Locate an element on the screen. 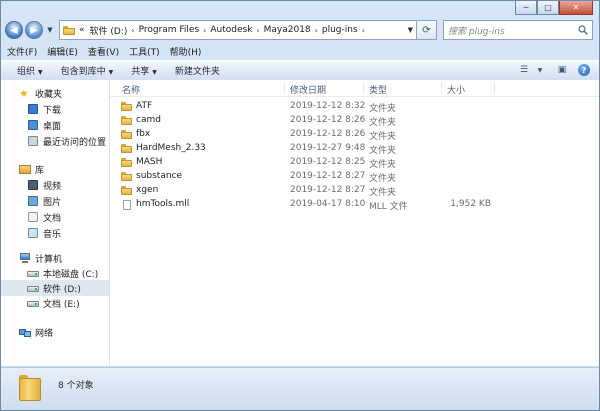 Image resolution: width=600 pixels, height=411 pixels. breadcrumb-autodesk: Autodesk is located at coordinates (231, 30).